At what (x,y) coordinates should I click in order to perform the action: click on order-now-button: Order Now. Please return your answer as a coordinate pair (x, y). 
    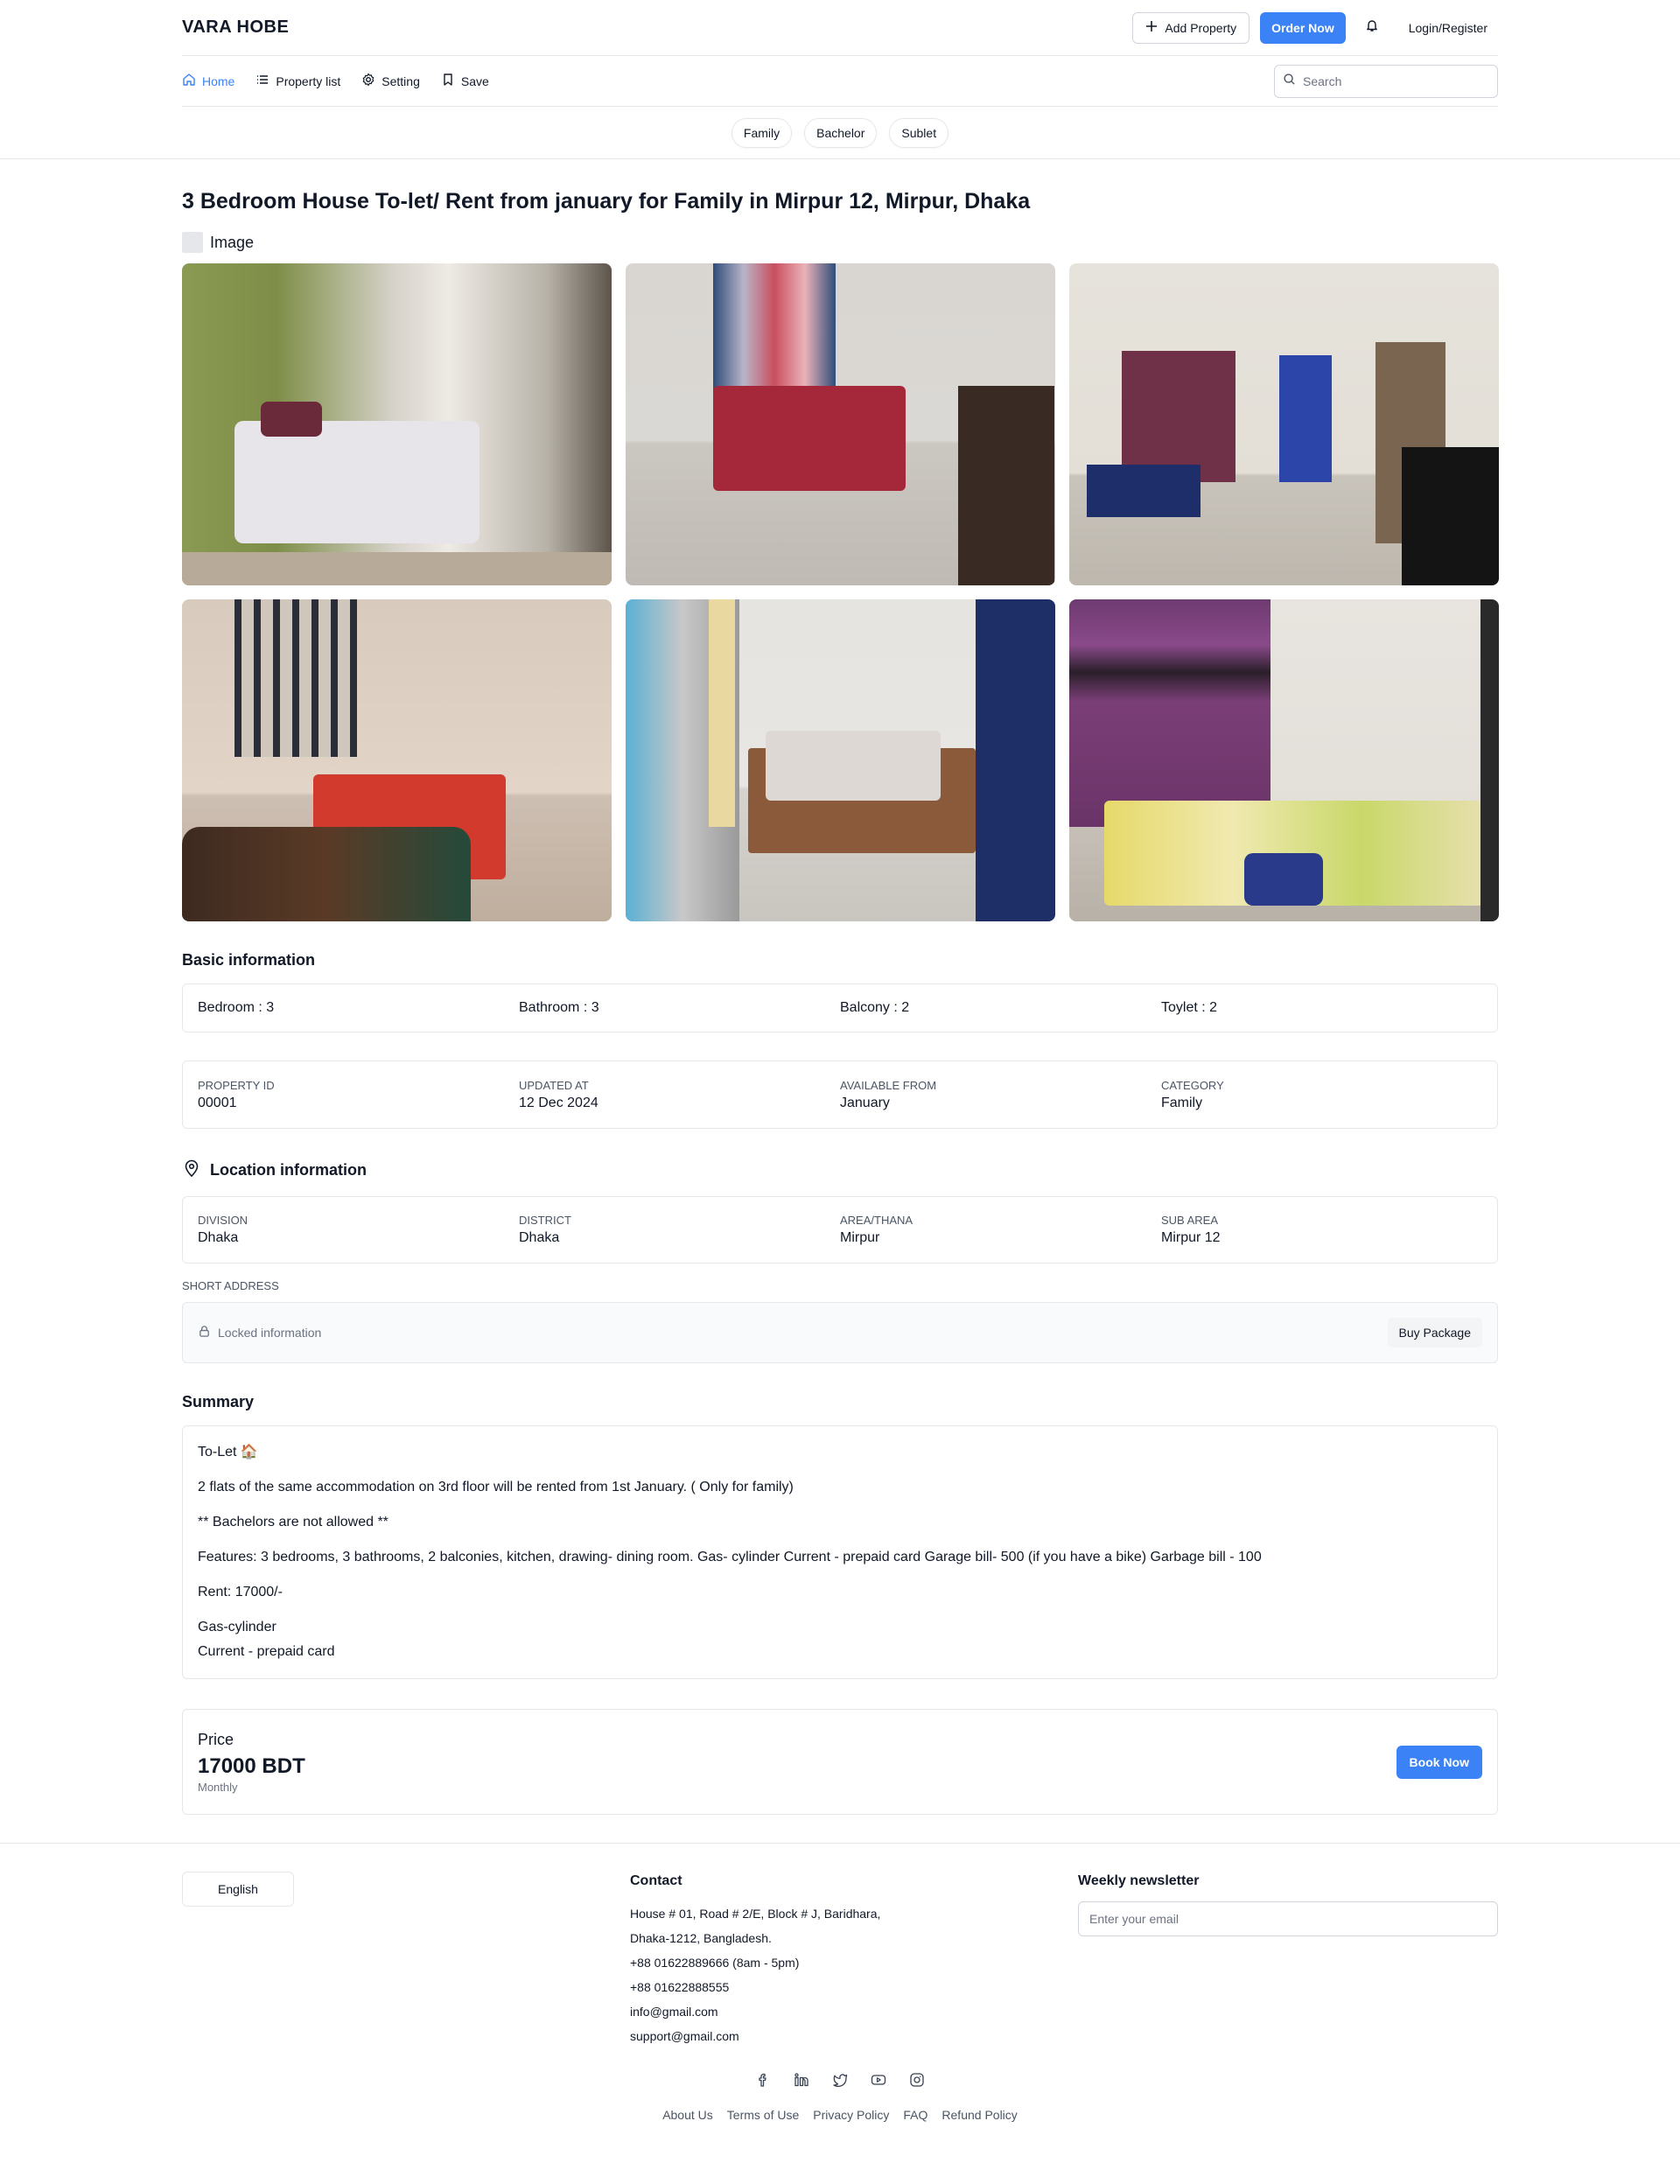
    Looking at the image, I should click on (1303, 27).